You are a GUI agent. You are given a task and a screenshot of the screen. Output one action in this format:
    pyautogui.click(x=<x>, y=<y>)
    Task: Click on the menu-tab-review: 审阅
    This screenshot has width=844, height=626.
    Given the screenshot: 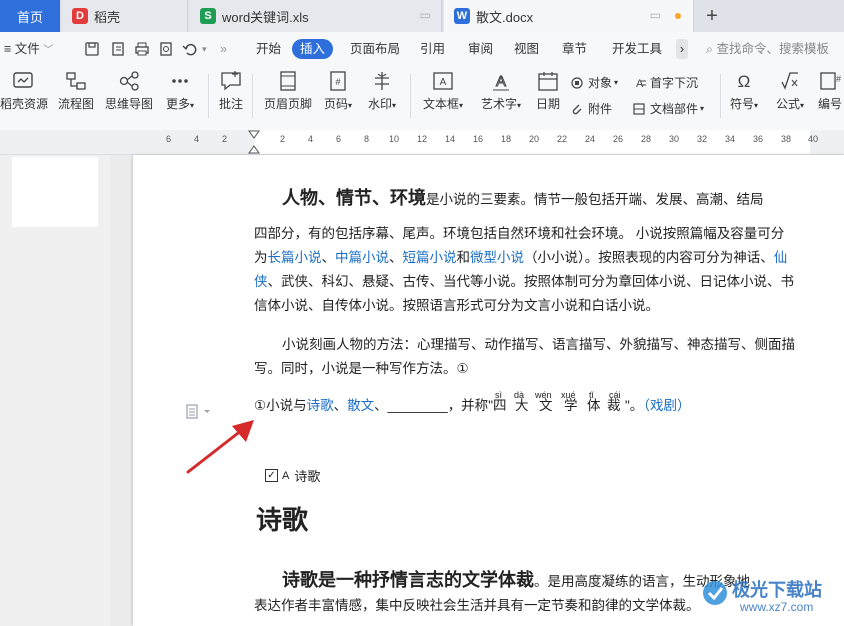 What is the action you would take?
    pyautogui.click(x=480, y=49)
    